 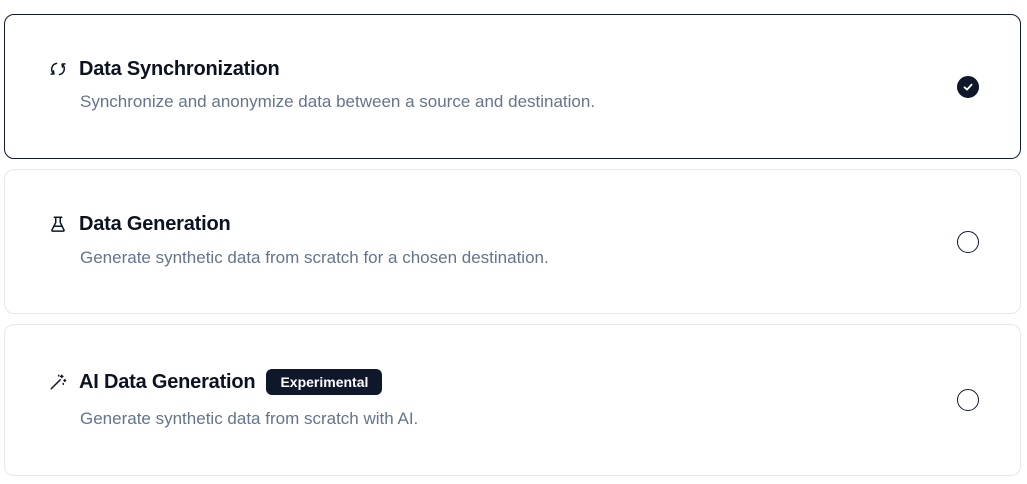 What do you see at coordinates (58, 69) in the screenshot?
I see `sync-arrows-icon` at bounding box center [58, 69].